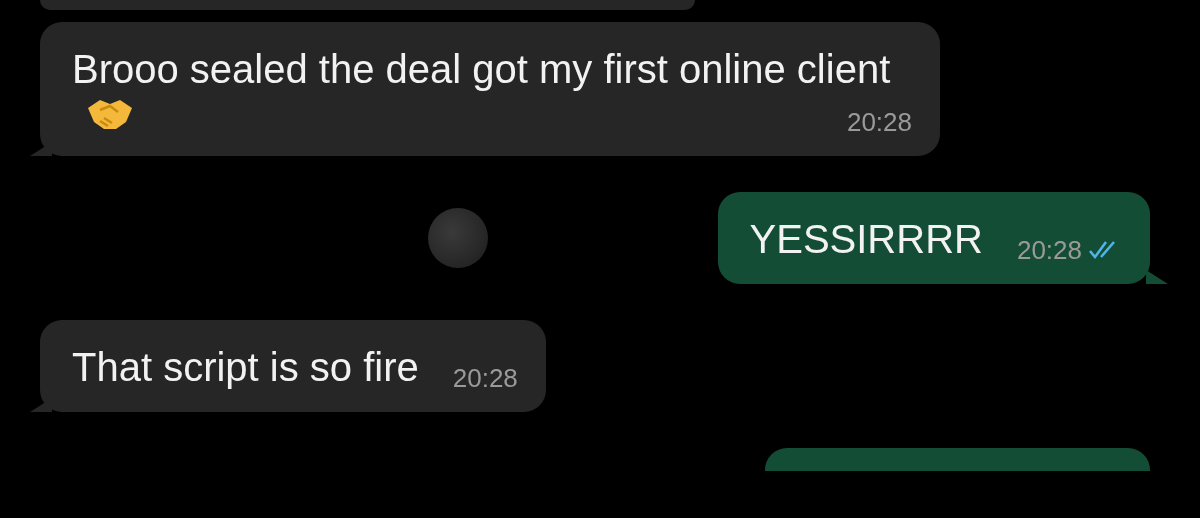 The height and width of the screenshot is (518, 1200). I want to click on message-text: Brooo sealed the deal got my first online client, so click(481, 69).